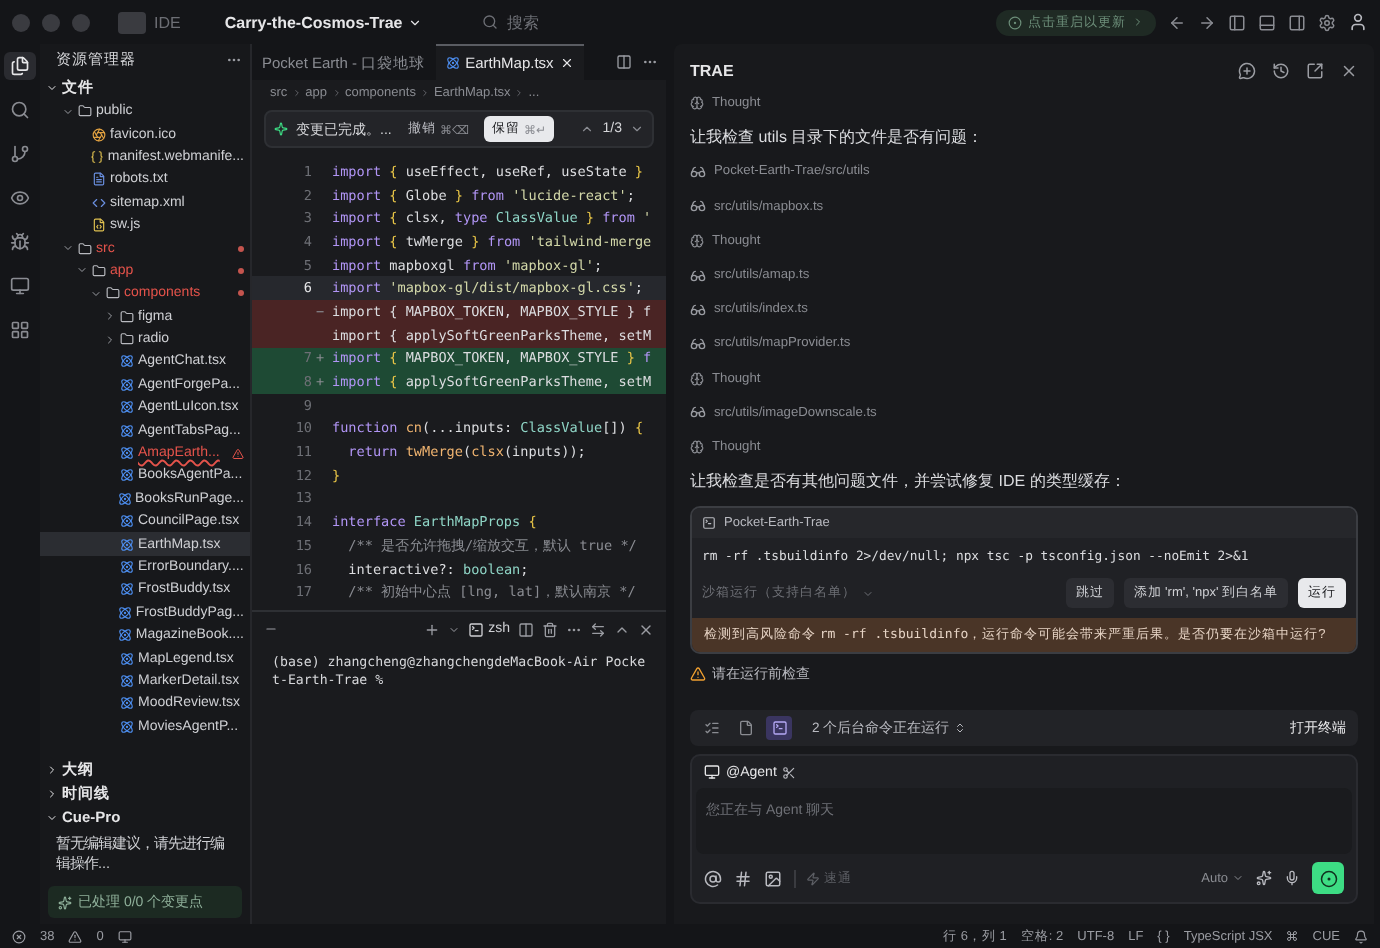 The height and width of the screenshot is (948, 1380). Describe the element at coordinates (712, 70) in the screenshot. I see `panel-title: TRAE` at that location.